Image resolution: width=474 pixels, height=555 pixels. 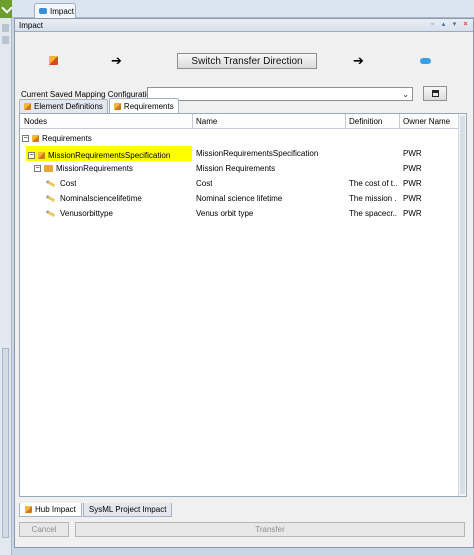 I want to click on direction-bar: ➔ Switch Transfer Direction ➔, so click(x=244, y=54).